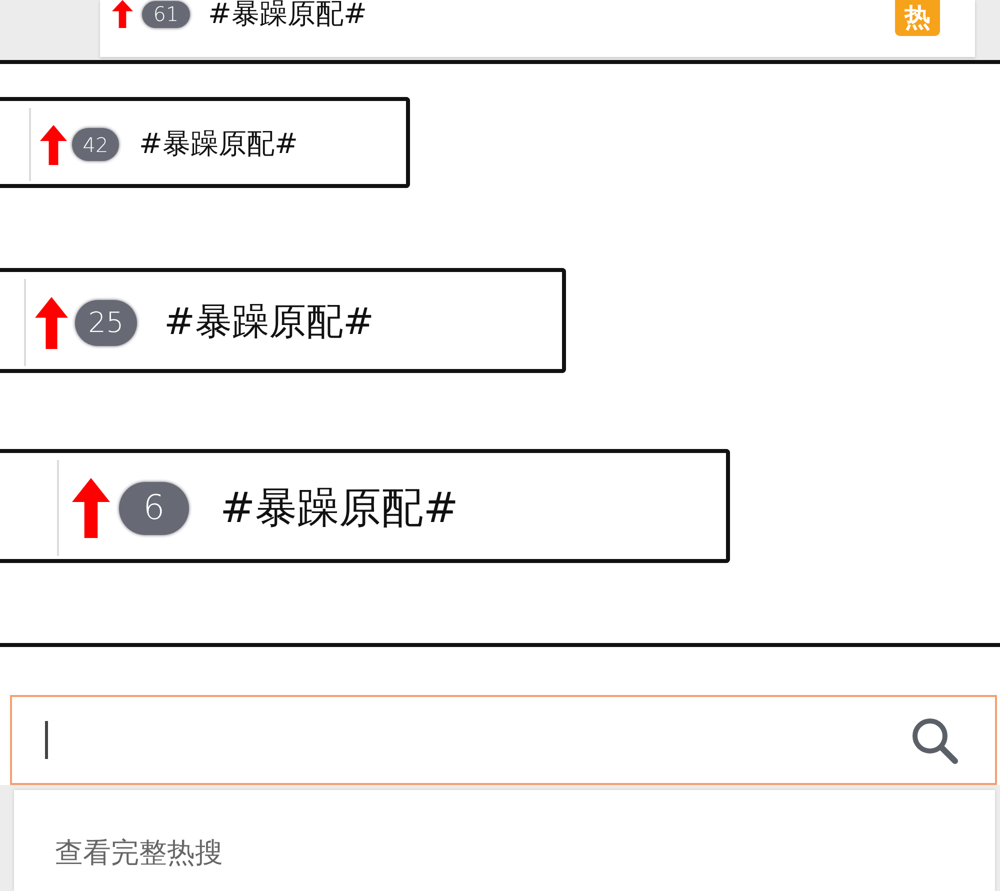 This screenshot has width=1000, height=891. I want to click on rank-badge: 42, so click(95, 144).